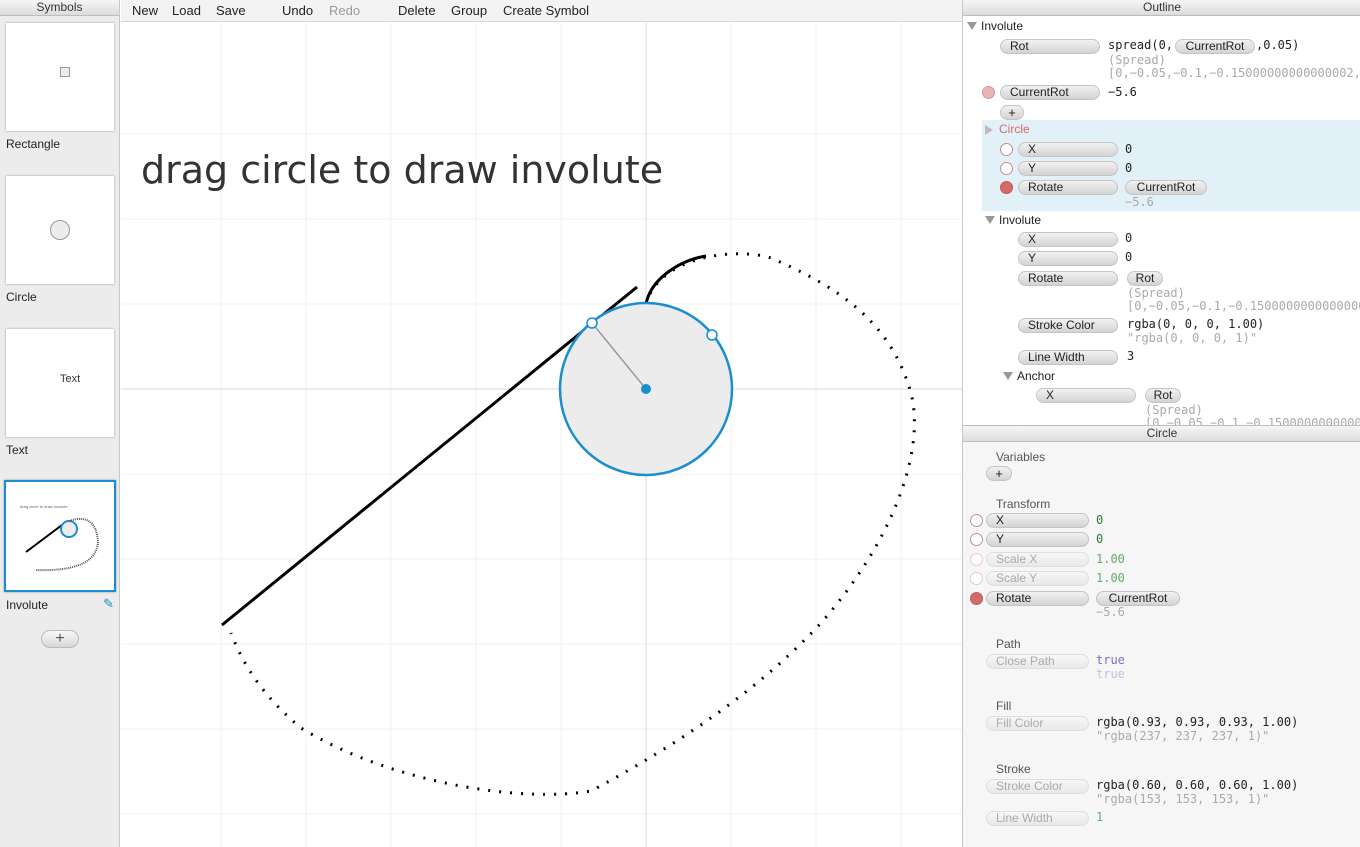  I want to click on save-button: Save, so click(231, 10).